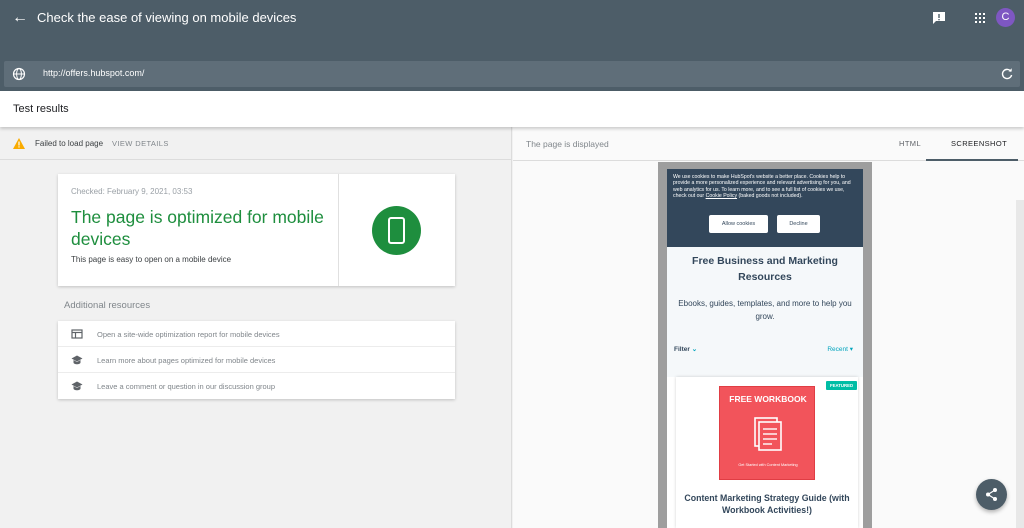  What do you see at coordinates (41, 109) in the screenshot?
I see `results-title: Test results` at bounding box center [41, 109].